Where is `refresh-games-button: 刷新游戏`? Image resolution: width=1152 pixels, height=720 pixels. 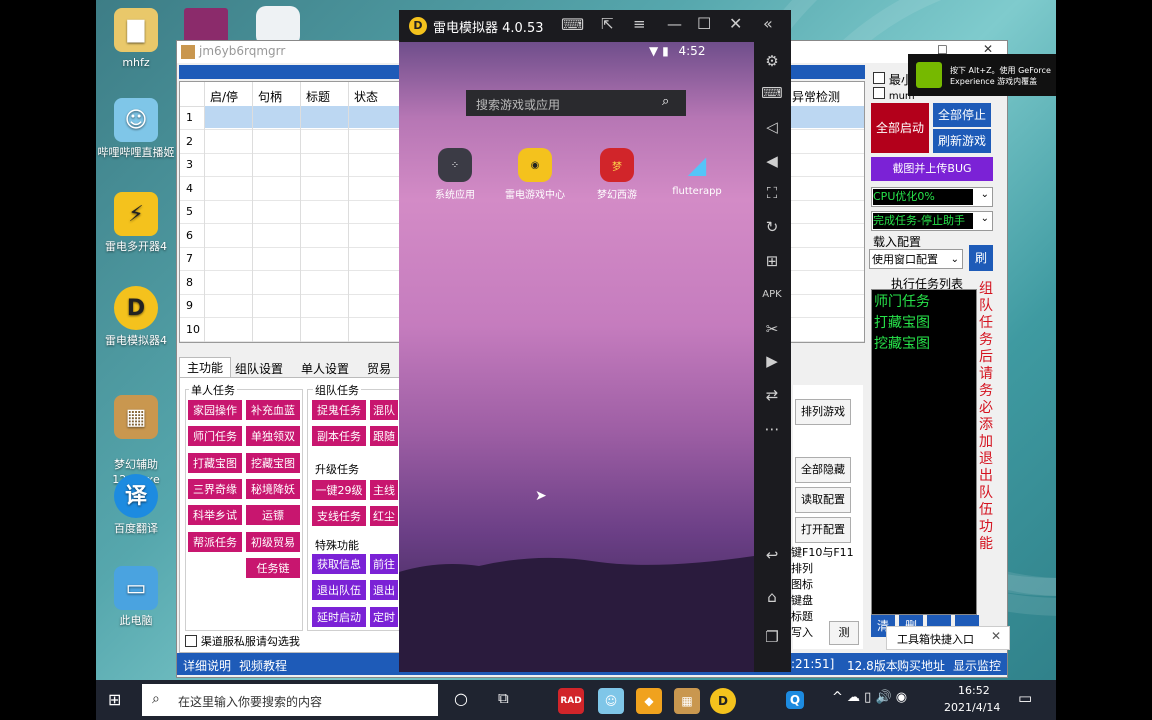 refresh-games-button: 刷新游戏 is located at coordinates (962, 141).